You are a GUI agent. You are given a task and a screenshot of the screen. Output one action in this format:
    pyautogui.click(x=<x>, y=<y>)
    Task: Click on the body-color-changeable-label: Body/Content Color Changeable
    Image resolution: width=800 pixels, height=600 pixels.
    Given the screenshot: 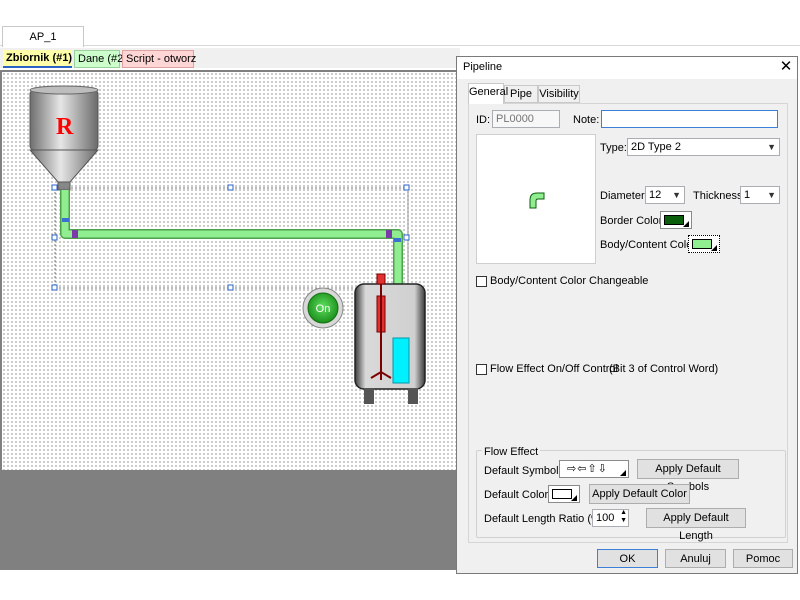 What is the action you would take?
    pyautogui.click(x=569, y=281)
    